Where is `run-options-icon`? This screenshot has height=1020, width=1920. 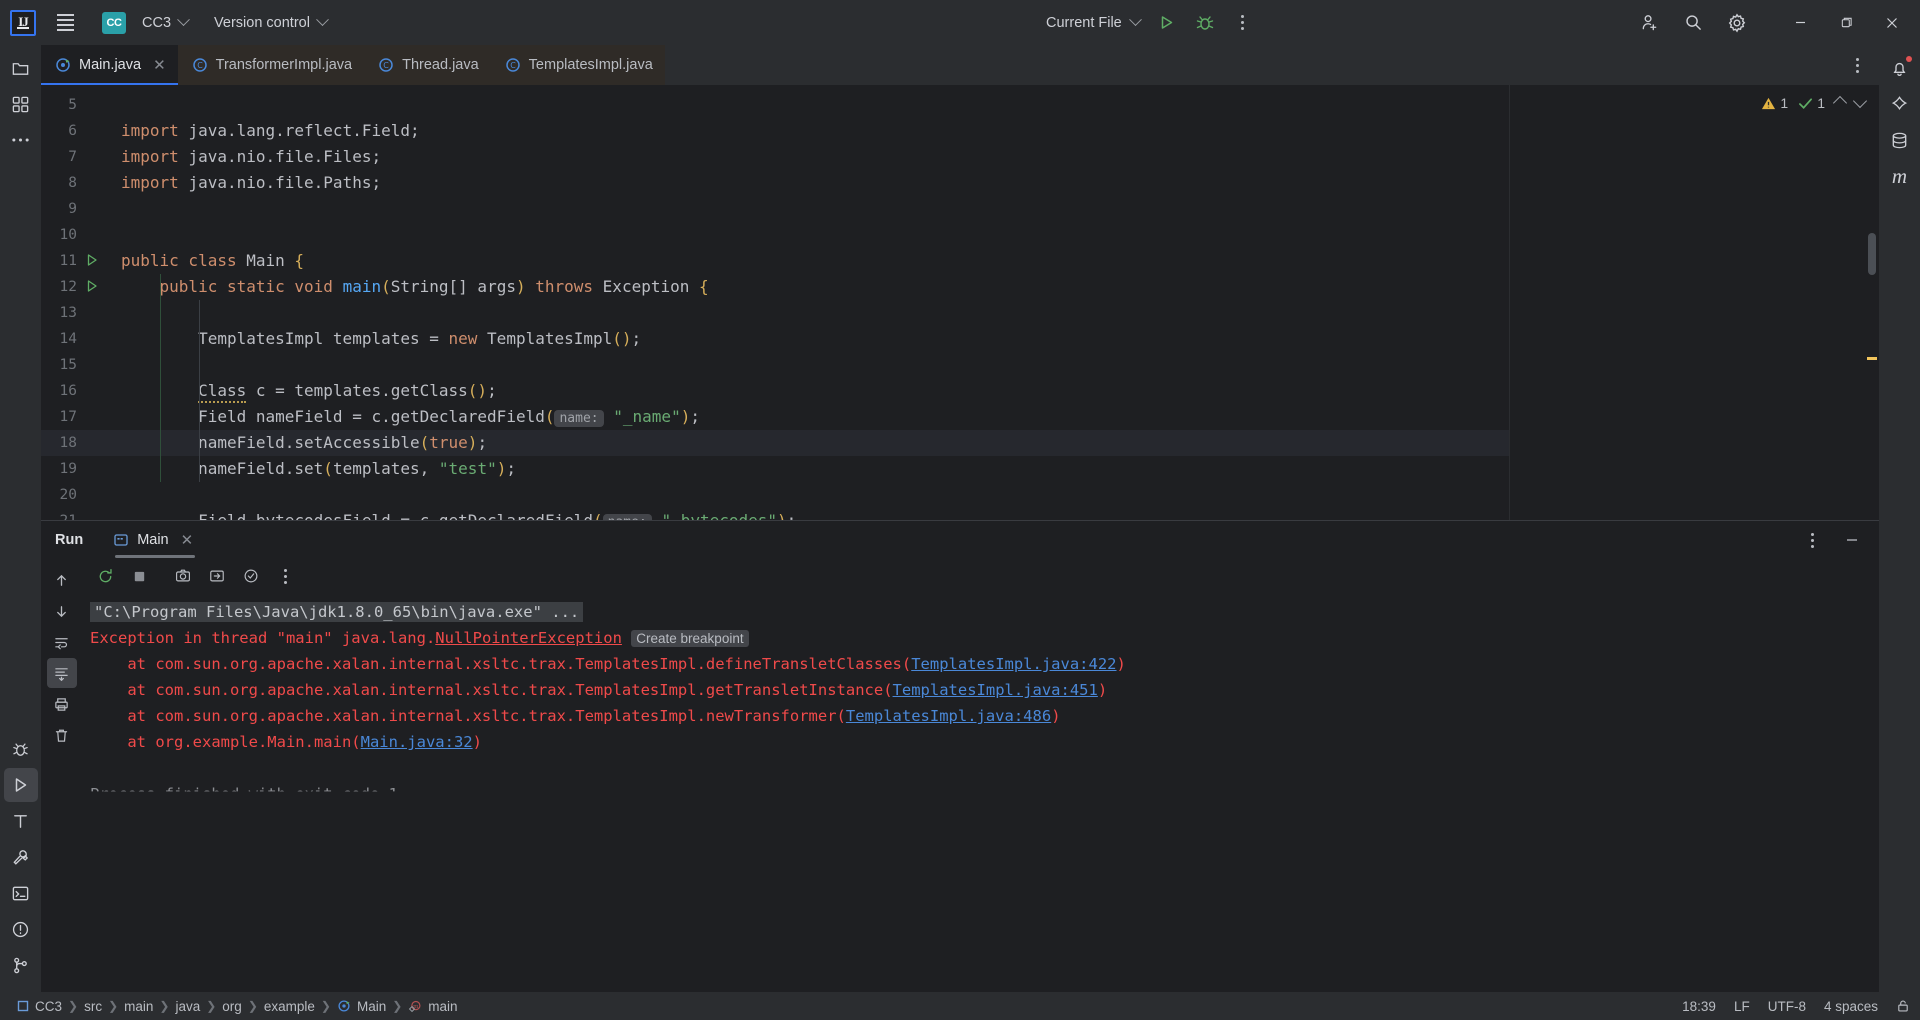
run-options-icon is located at coordinates (1812, 540).